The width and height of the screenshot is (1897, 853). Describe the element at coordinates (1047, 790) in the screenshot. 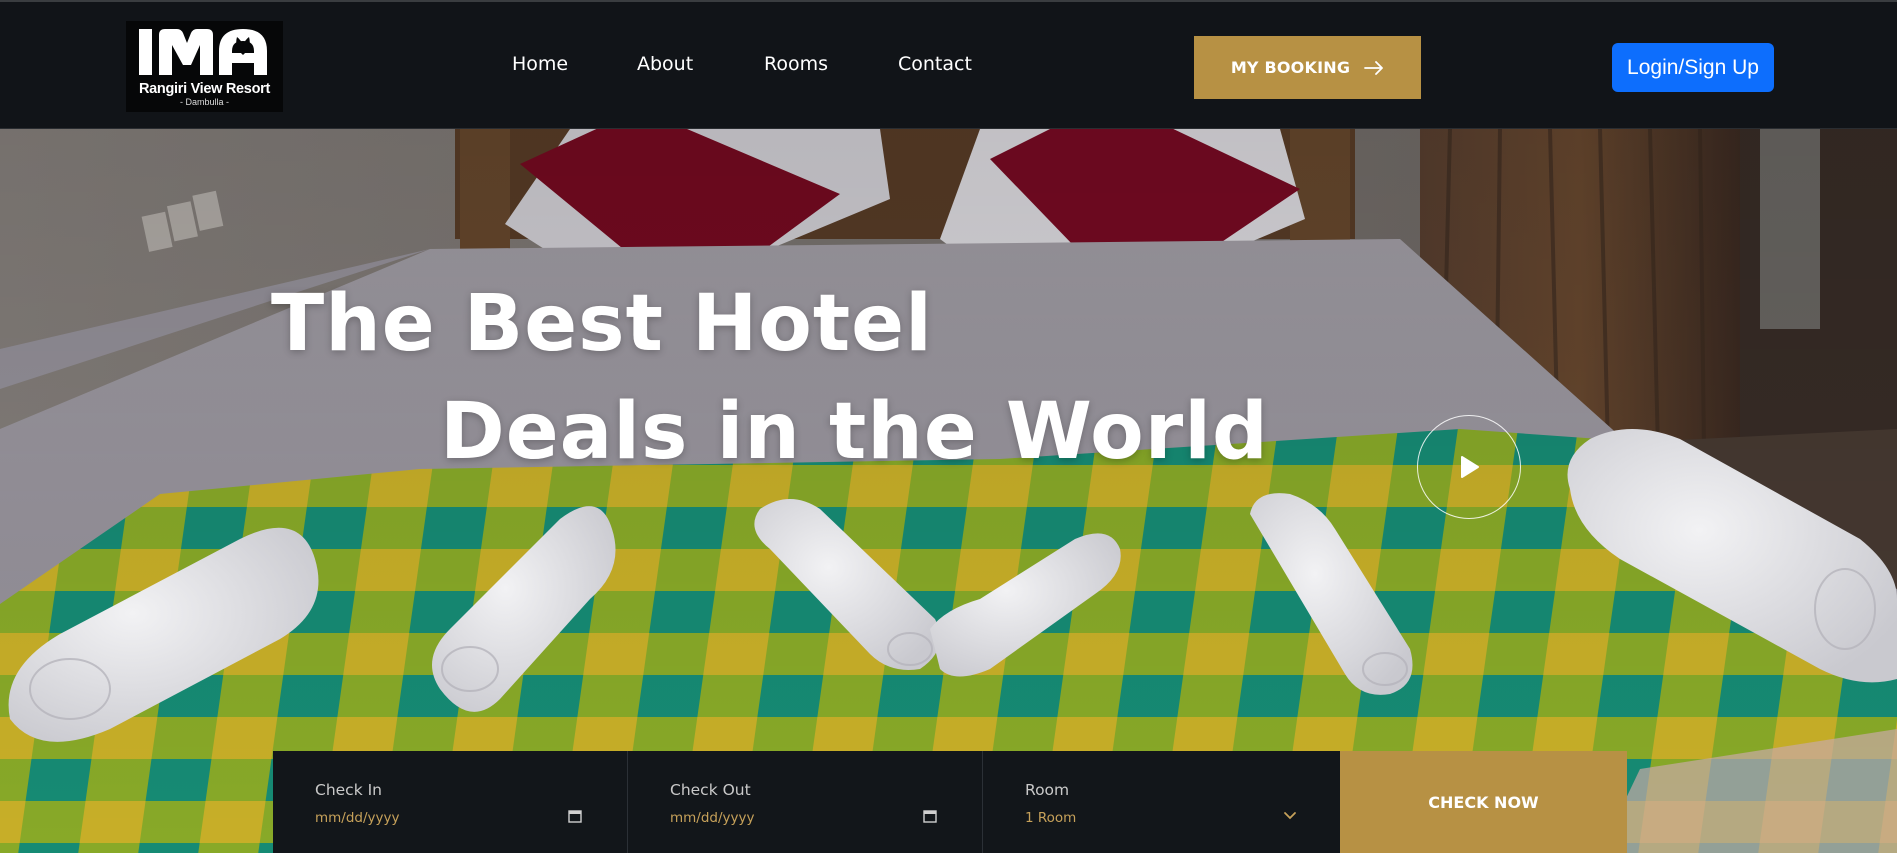

I see `room-label: Room` at that location.